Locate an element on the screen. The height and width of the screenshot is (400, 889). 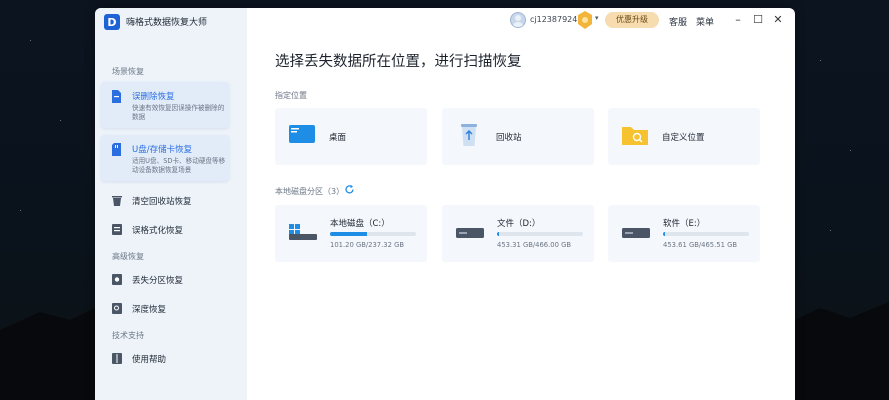
maximize-icon: ☐ is located at coordinates (758, 20).